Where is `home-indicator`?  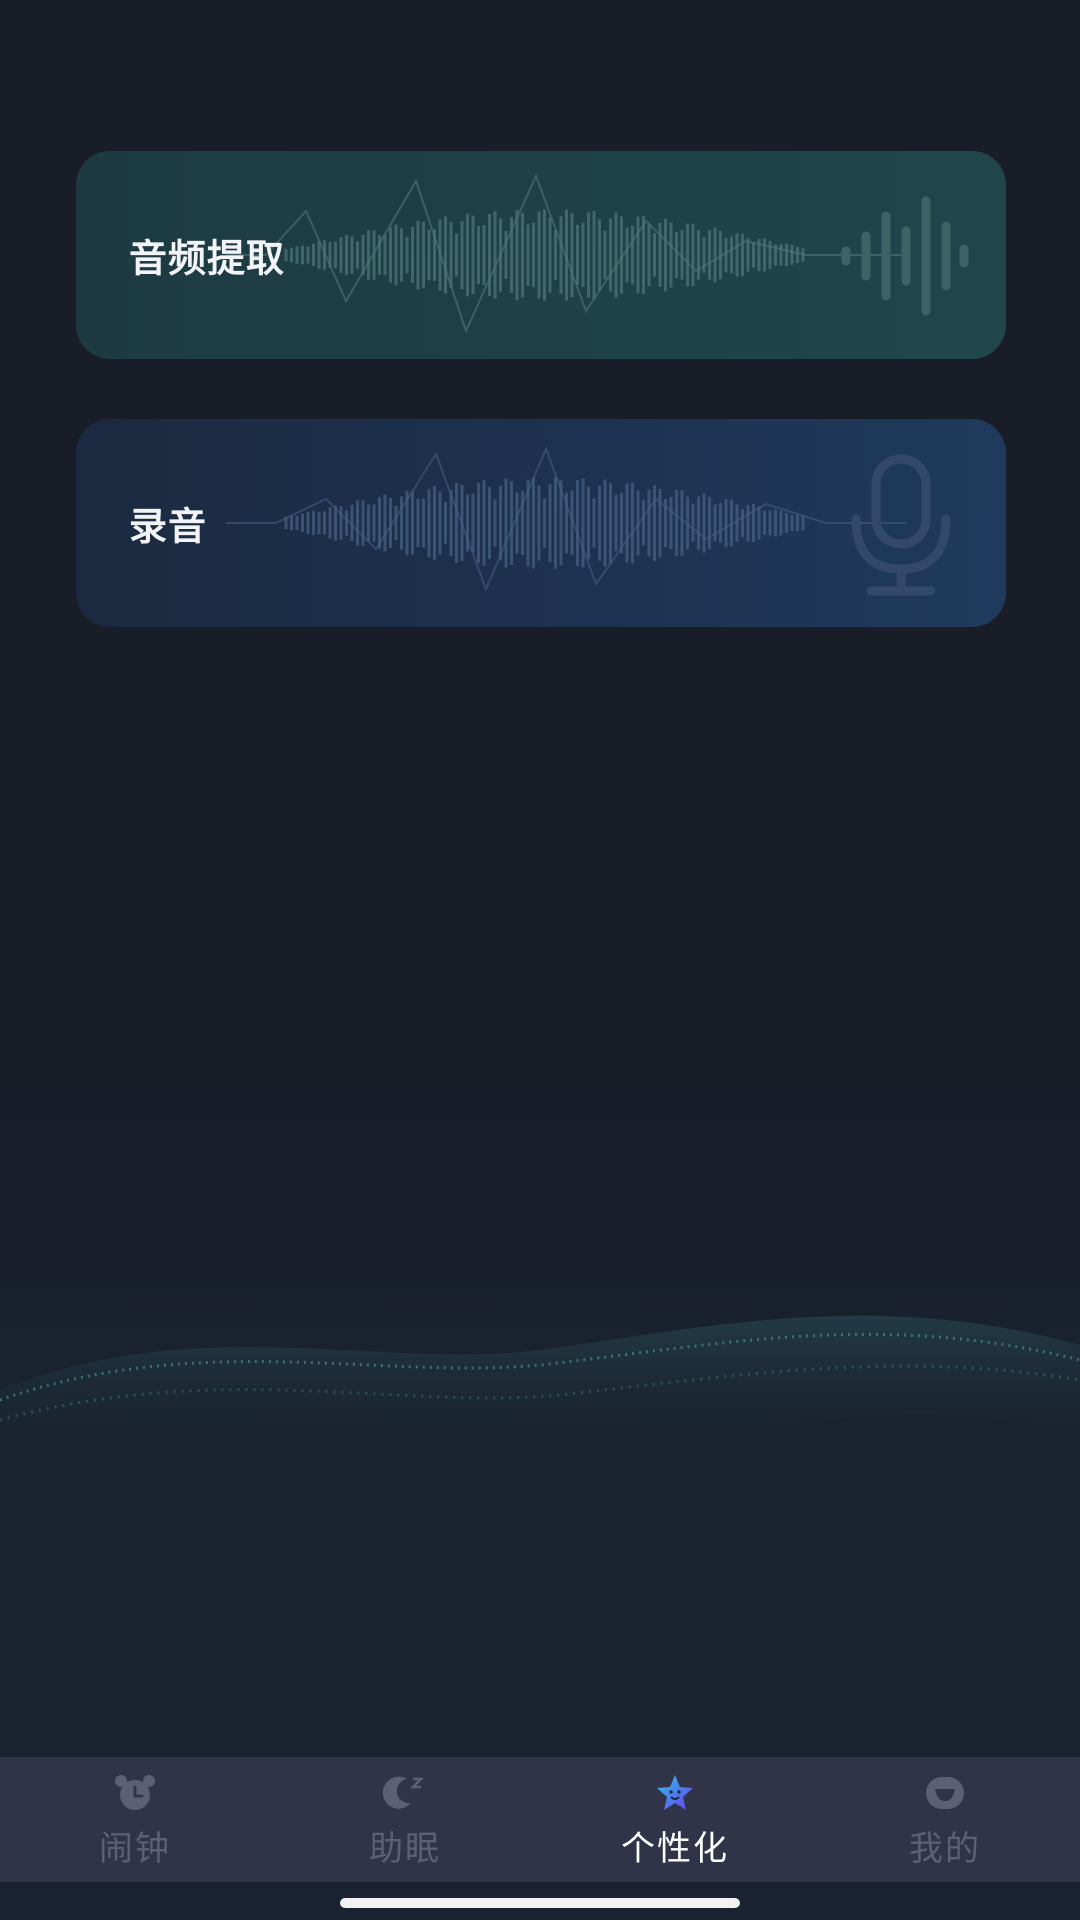
home-indicator is located at coordinates (540, 1903).